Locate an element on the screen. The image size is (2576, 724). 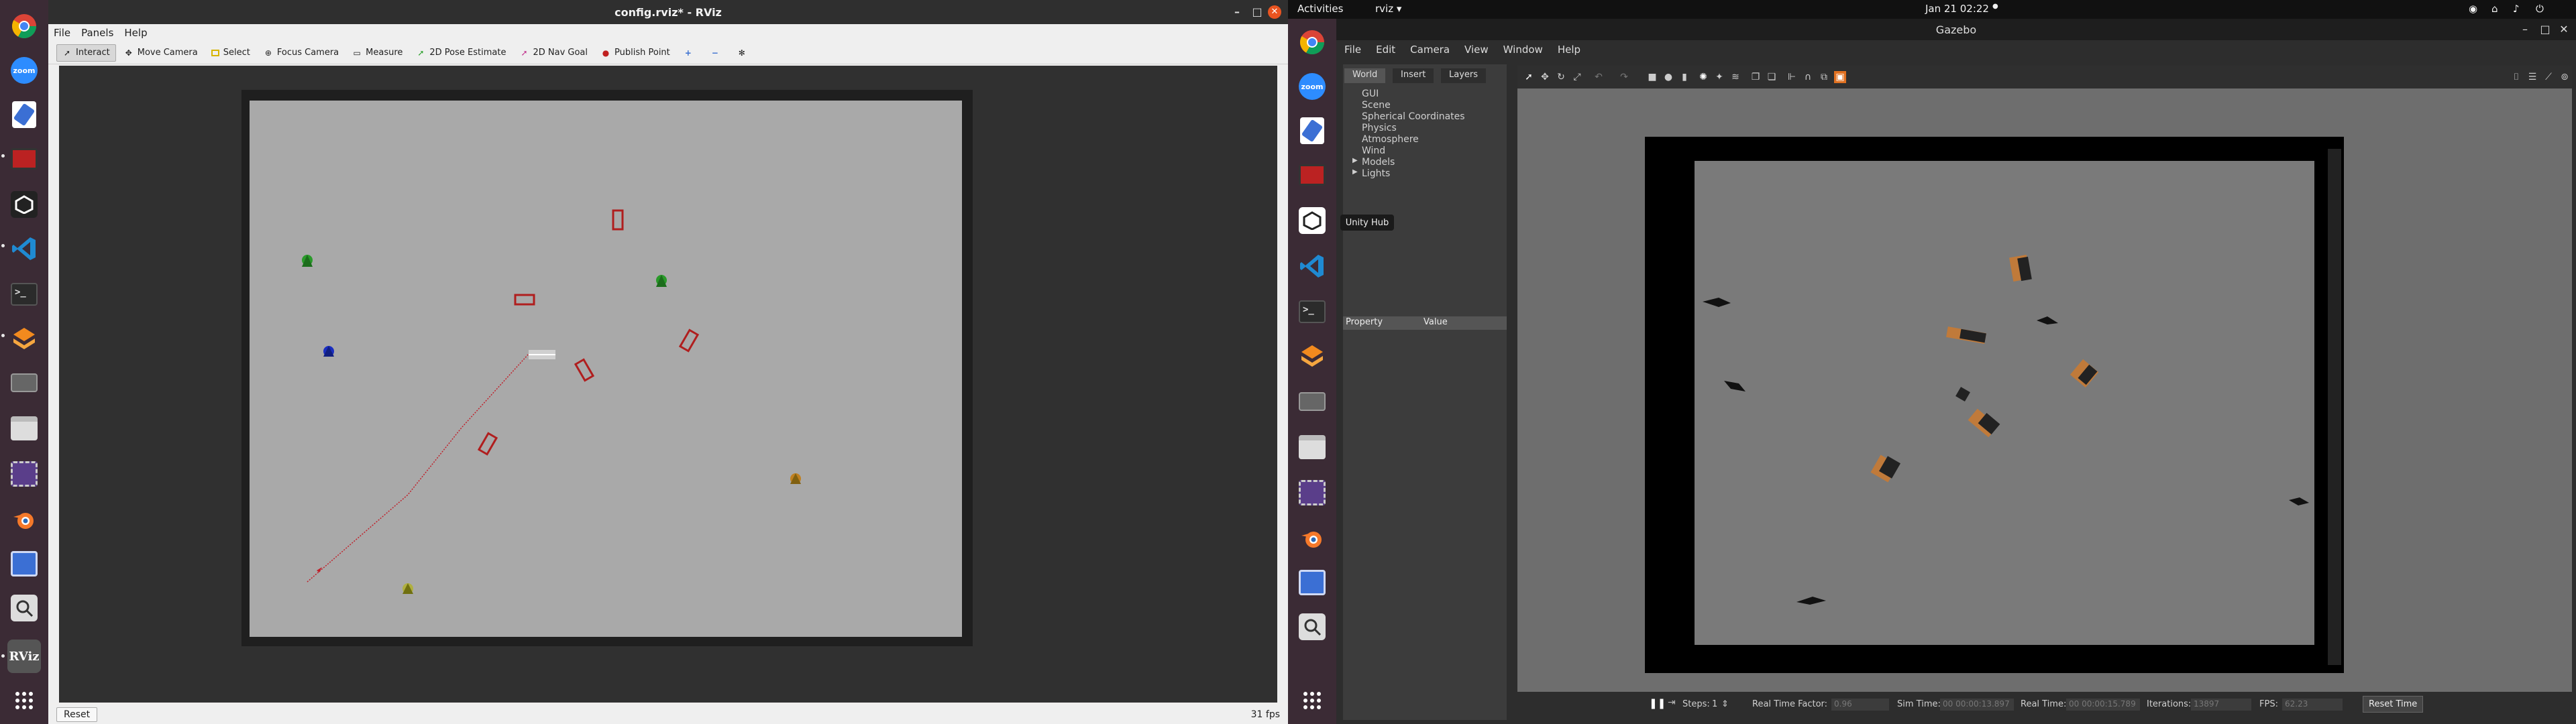
directional-light-icon: ≋ is located at coordinates (1735, 77).